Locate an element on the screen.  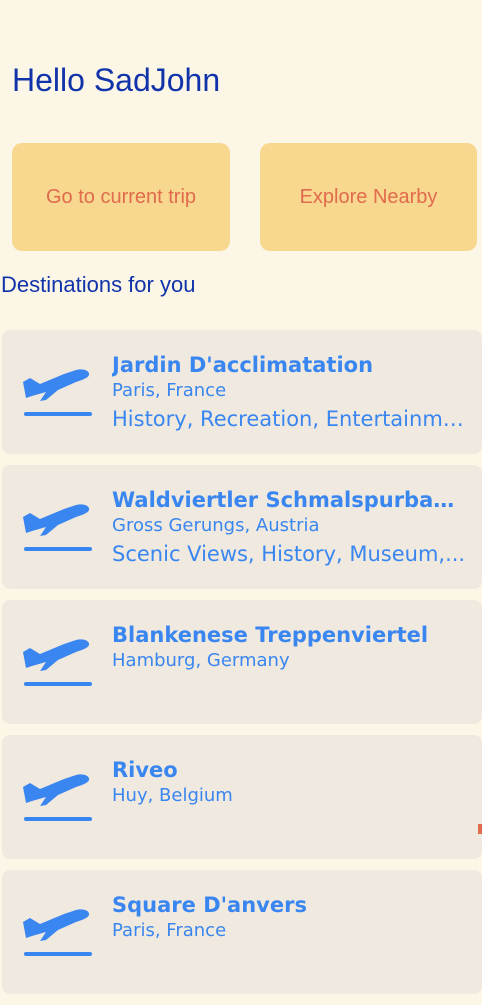
destination-location: Hamburg, Germany is located at coordinates (201, 660).